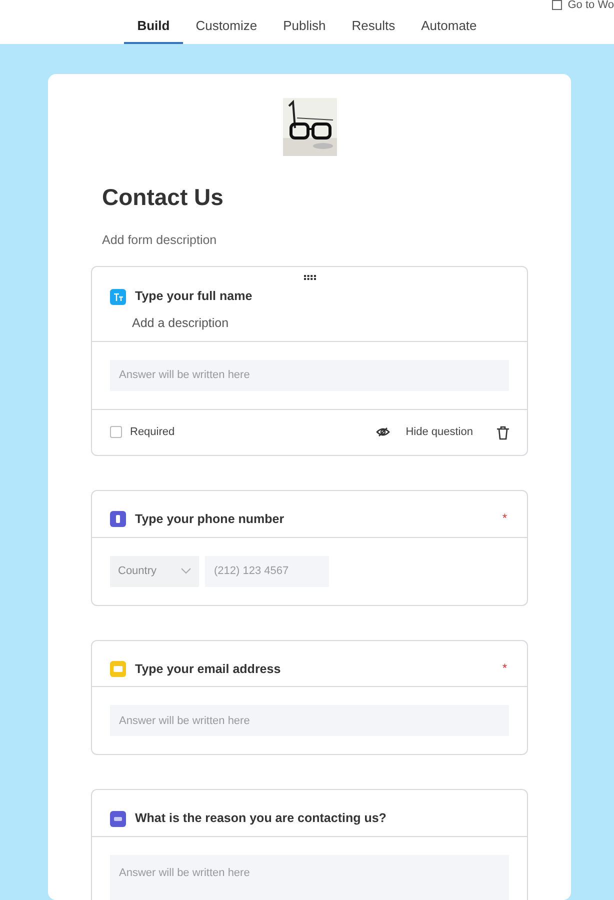  Describe the element at coordinates (424, 432) in the screenshot. I see `hide-question-button: Hide question` at that location.